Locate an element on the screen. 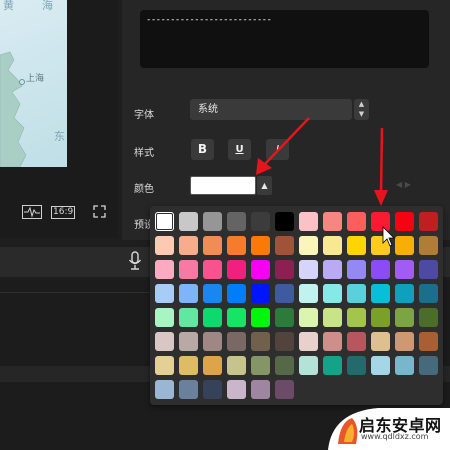 The width and height of the screenshot is (450, 450). font-stepper: ▲ ▼ is located at coordinates (361, 109).